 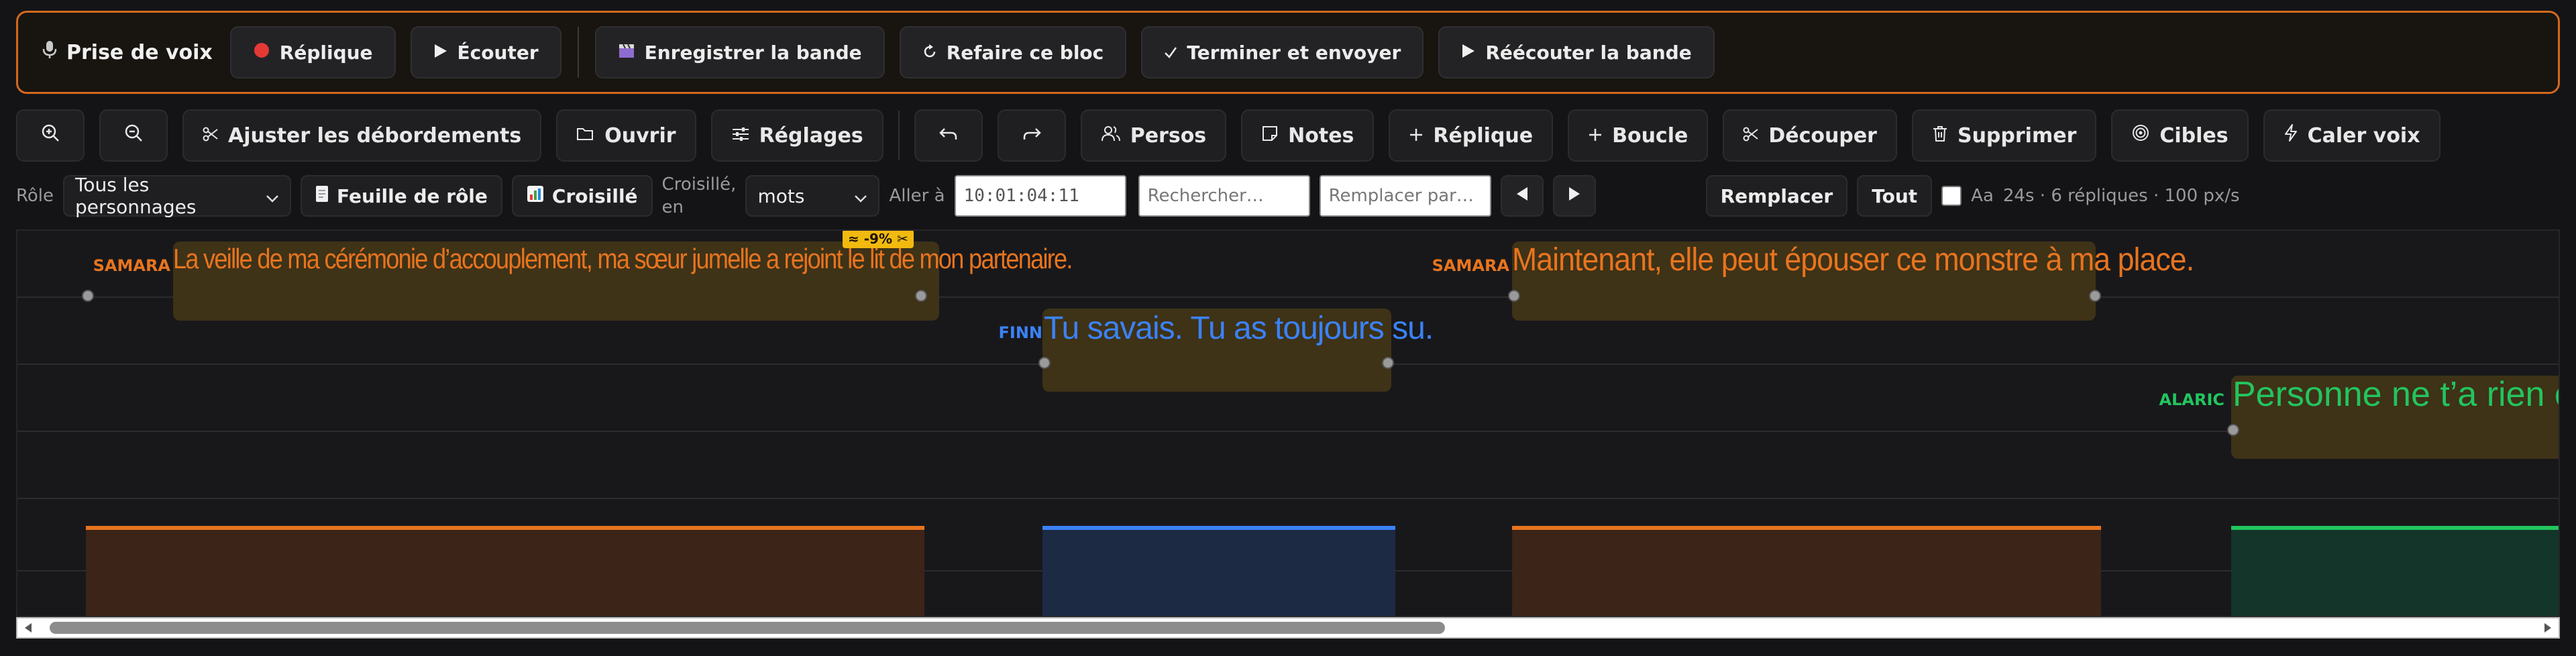 I want to click on waveform-block-alaric, so click(x=2395, y=571).